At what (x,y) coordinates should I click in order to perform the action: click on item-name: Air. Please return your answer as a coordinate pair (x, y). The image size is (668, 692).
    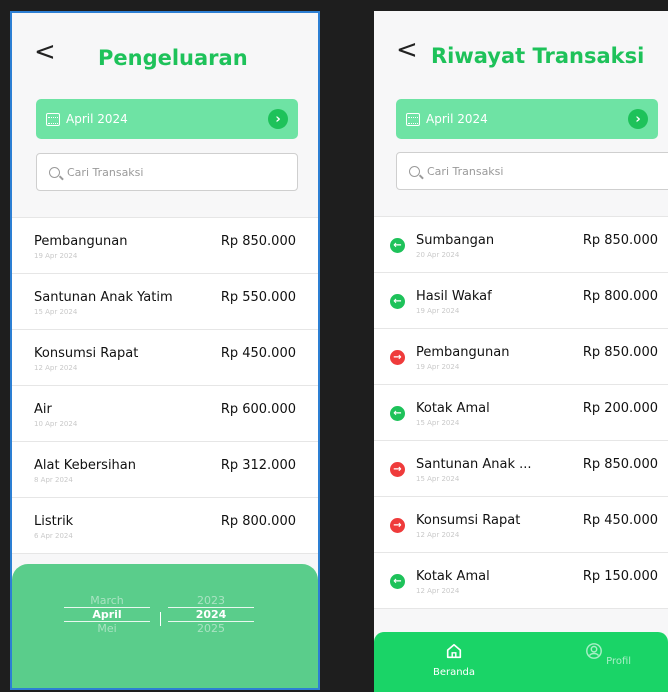
    Looking at the image, I should click on (43, 409).